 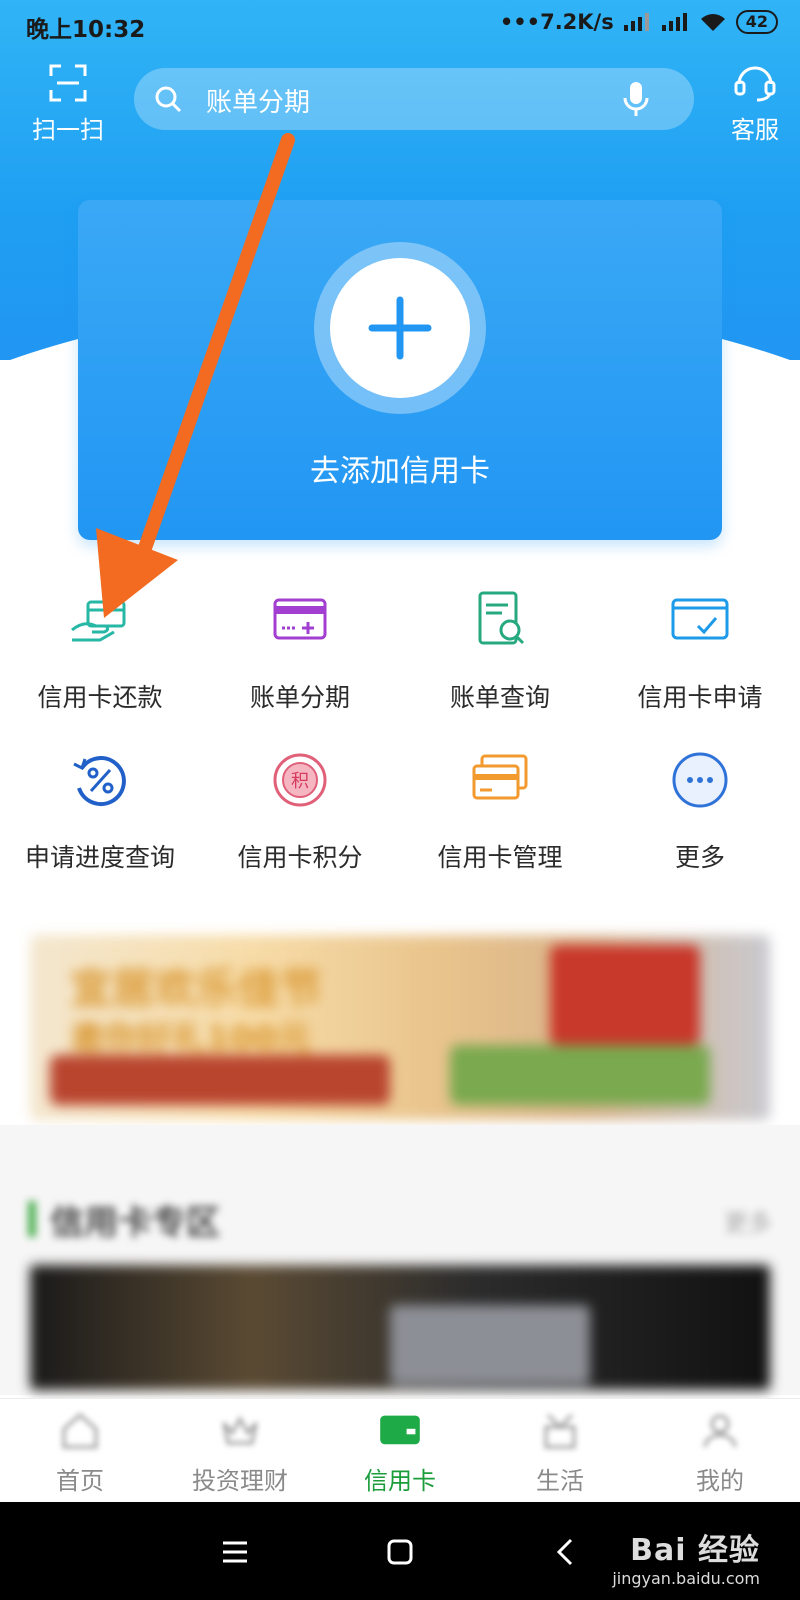 I want to click on tab-label: 我的, so click(x=720, y=1481).